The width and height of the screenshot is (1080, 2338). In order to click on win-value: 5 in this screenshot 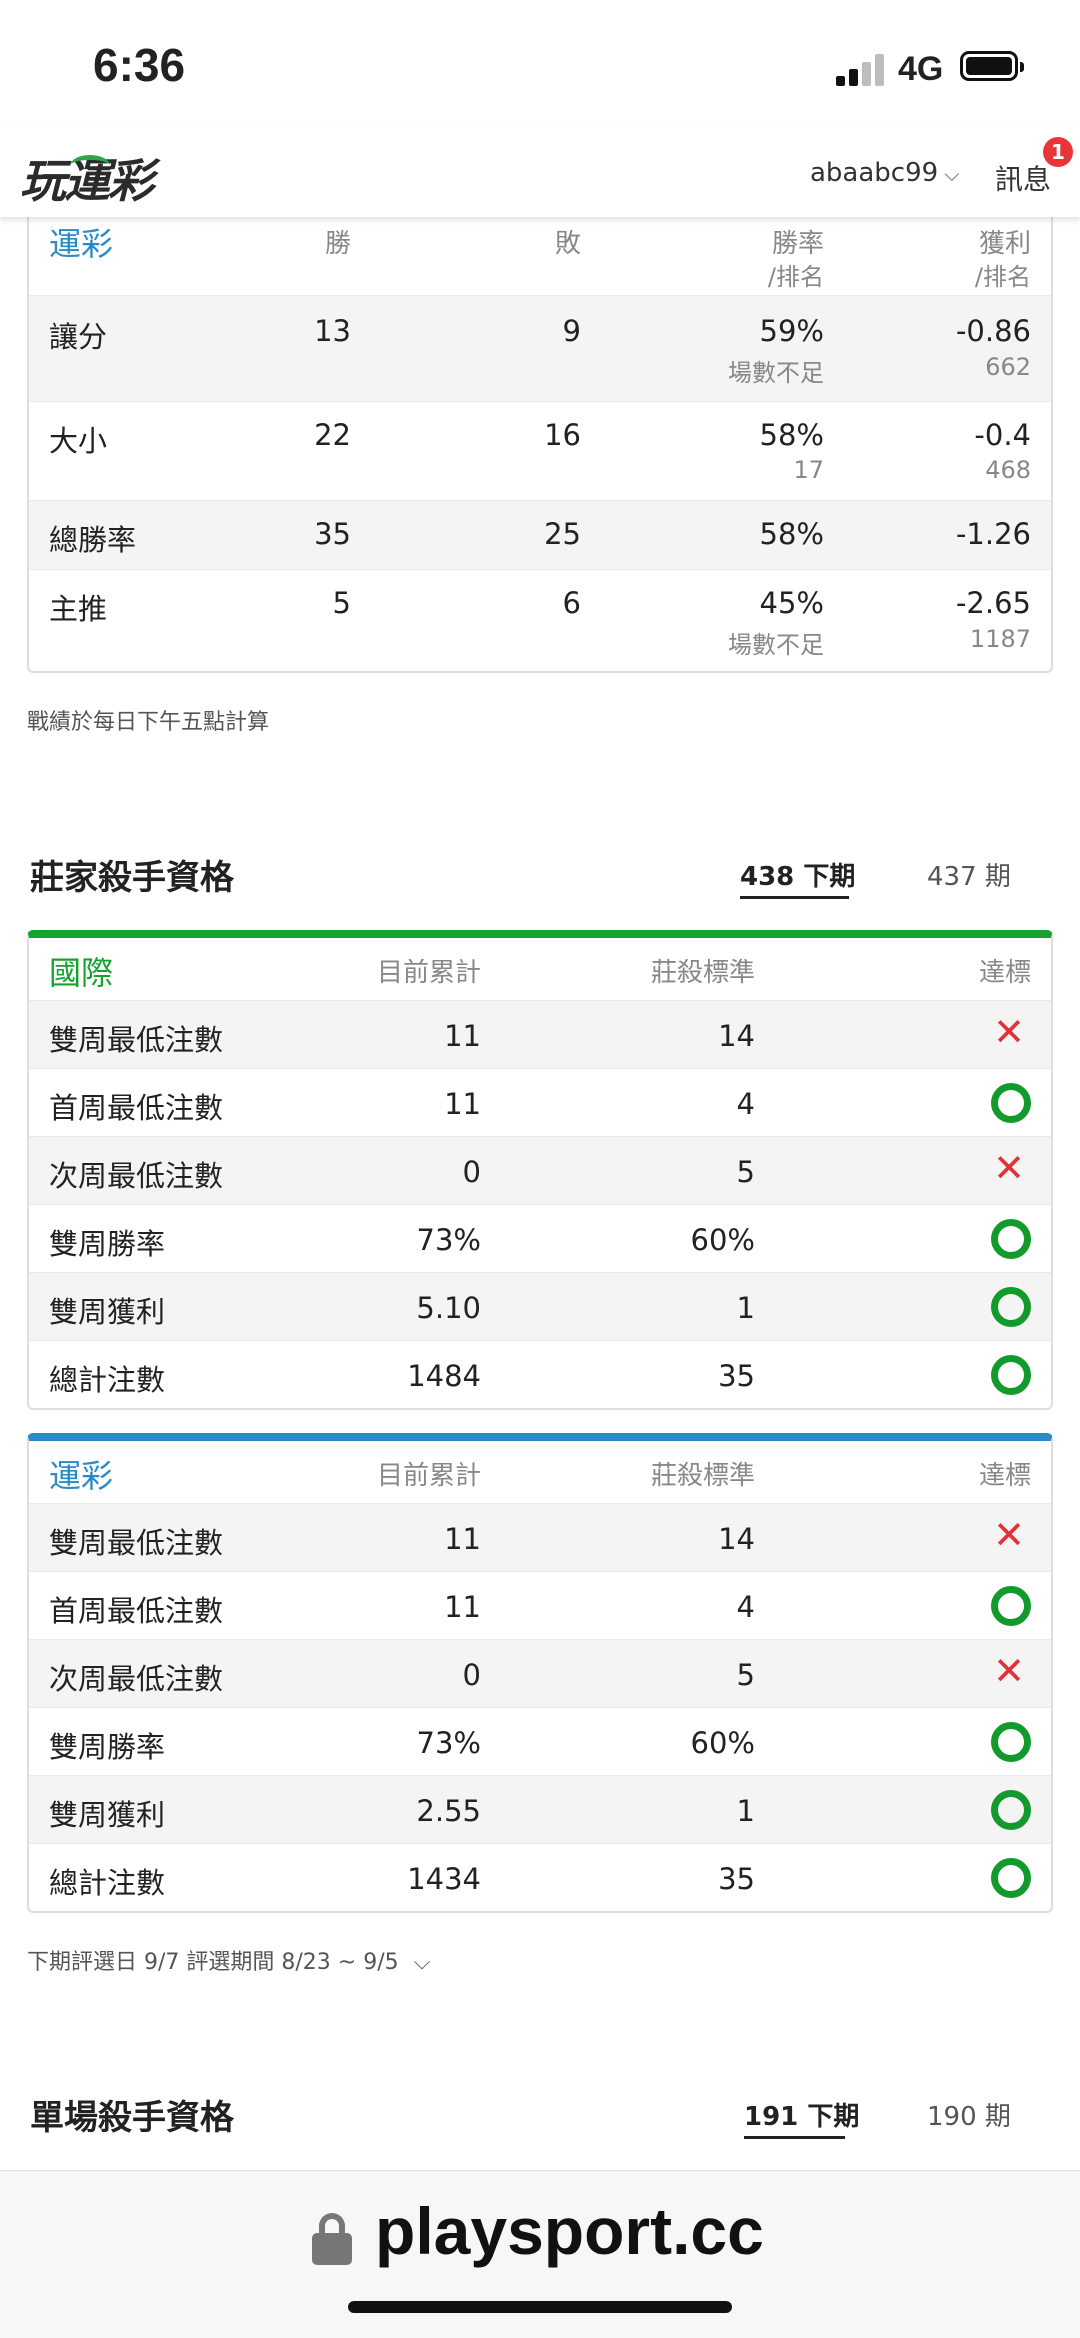, I will do `click(341, 603)`.